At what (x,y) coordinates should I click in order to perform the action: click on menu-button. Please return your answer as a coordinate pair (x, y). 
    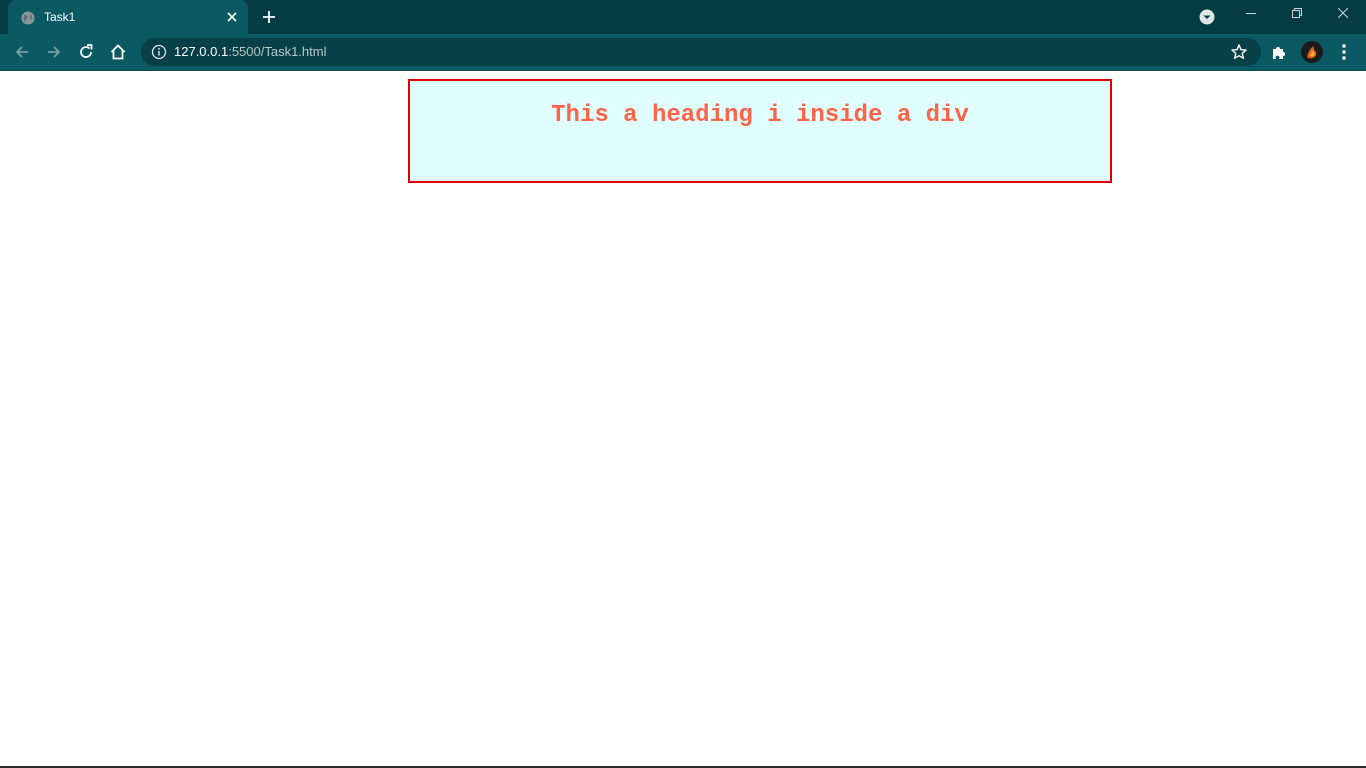
    Looking at the image, I should click on (1344, 52).